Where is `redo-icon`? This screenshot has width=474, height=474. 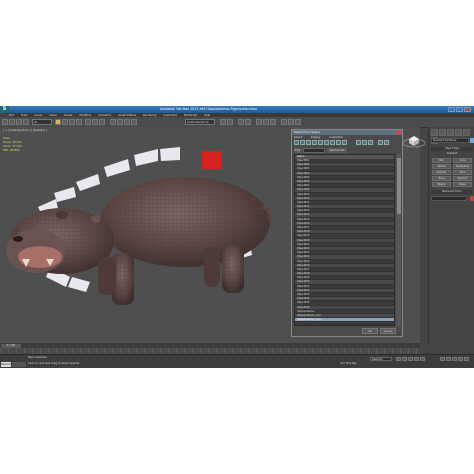
redo-icon is located at coordinates (12, 122).